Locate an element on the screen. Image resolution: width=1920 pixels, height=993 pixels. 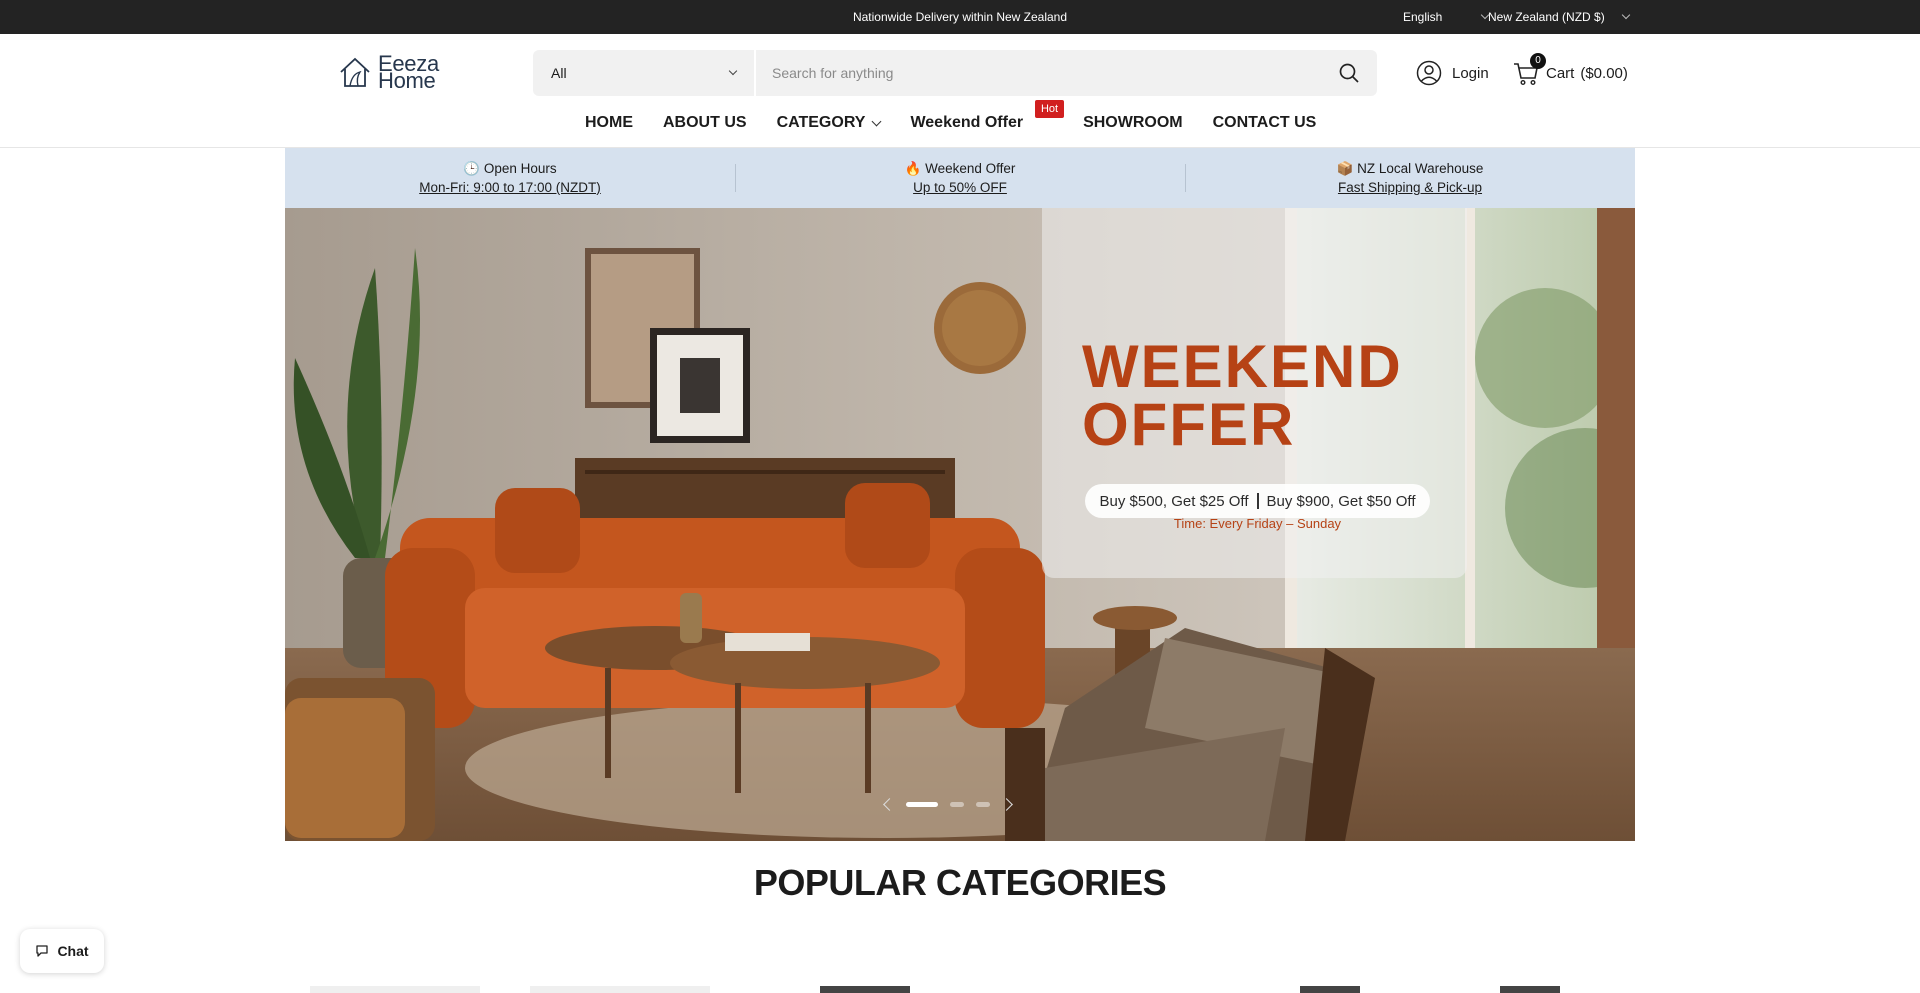
nav-item-category: CATEGORY is located at coordinates (829, 123).